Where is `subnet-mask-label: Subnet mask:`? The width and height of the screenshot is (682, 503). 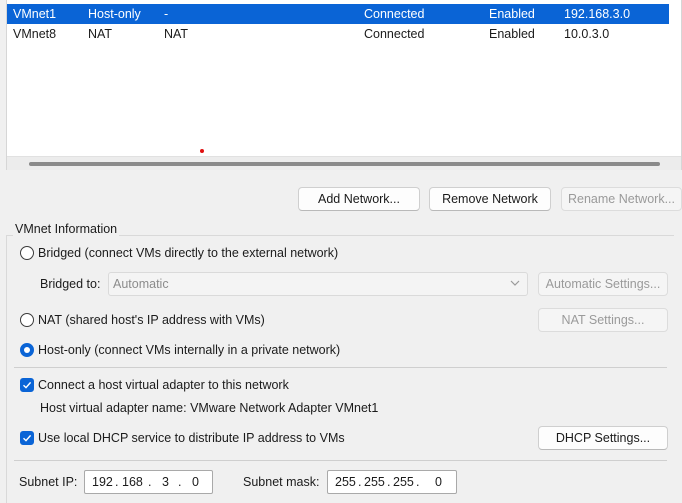
subnet-mask-label: Subnet mask: is located at coordinates (281, 482).